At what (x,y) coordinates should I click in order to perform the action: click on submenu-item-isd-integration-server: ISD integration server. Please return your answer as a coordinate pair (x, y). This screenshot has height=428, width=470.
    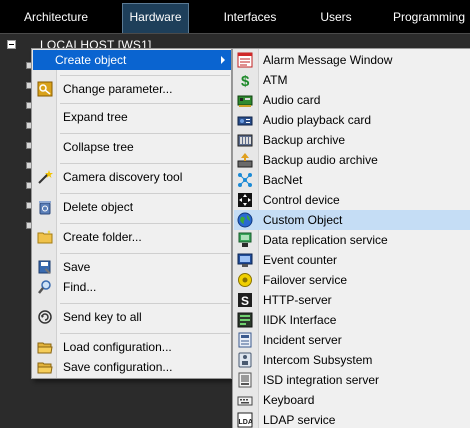
    Looking at the image, I should click on (352, 380).